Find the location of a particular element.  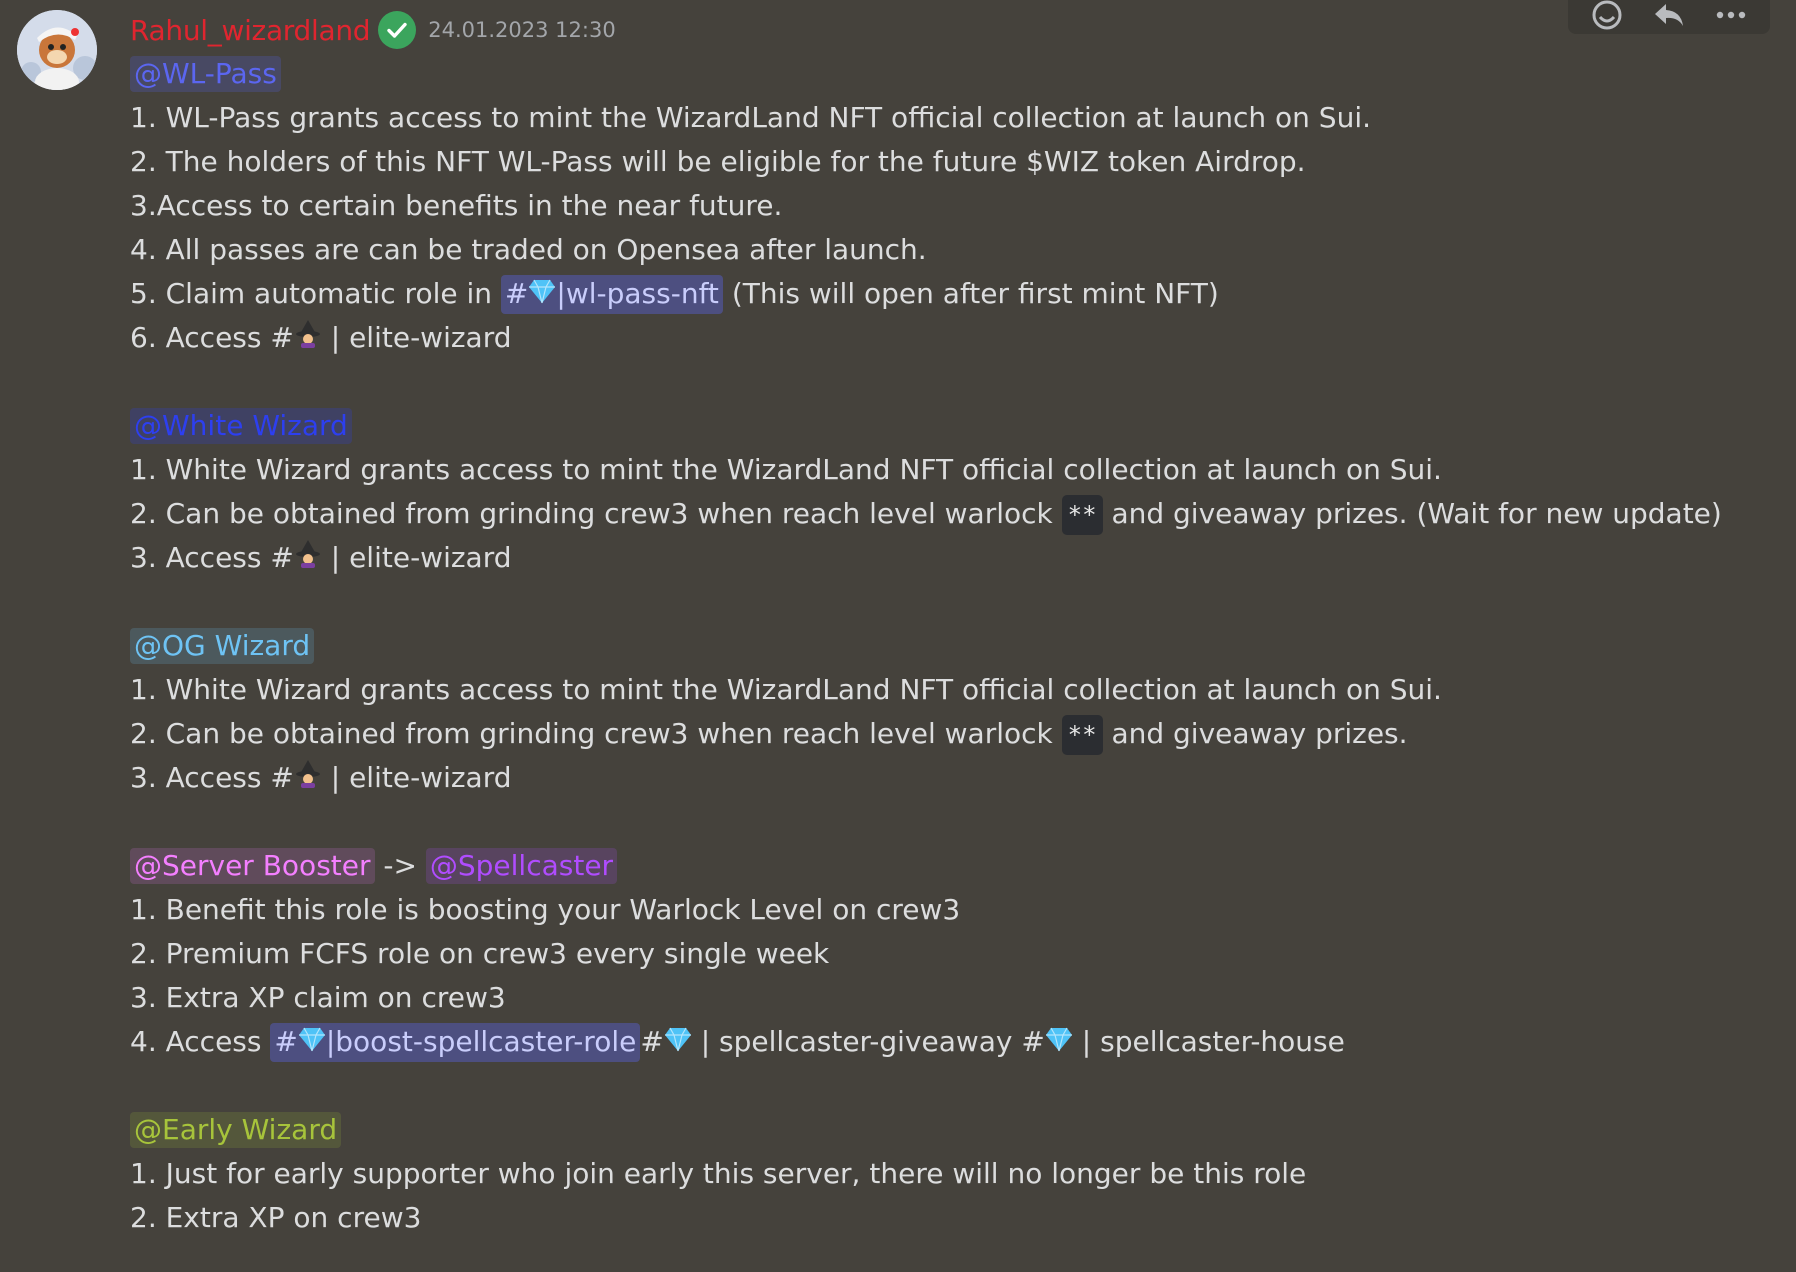

channel-name: |wl-pass-nft is located at coordinates (637, 293).